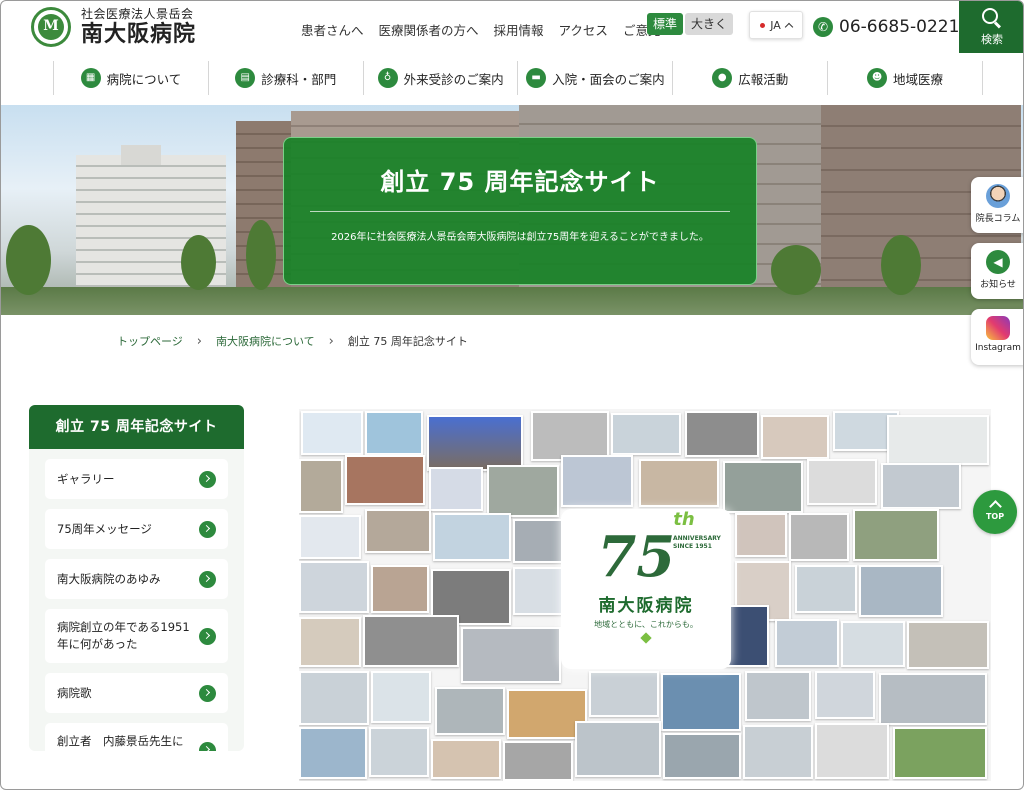 Image resolution: width=1024 pixels, height=790 pixels. Describe the element at coordinates (136, 636) in the screenshot. I see `sidebar-item-1951: 病院創立の年である1951年に何があった` at that location.